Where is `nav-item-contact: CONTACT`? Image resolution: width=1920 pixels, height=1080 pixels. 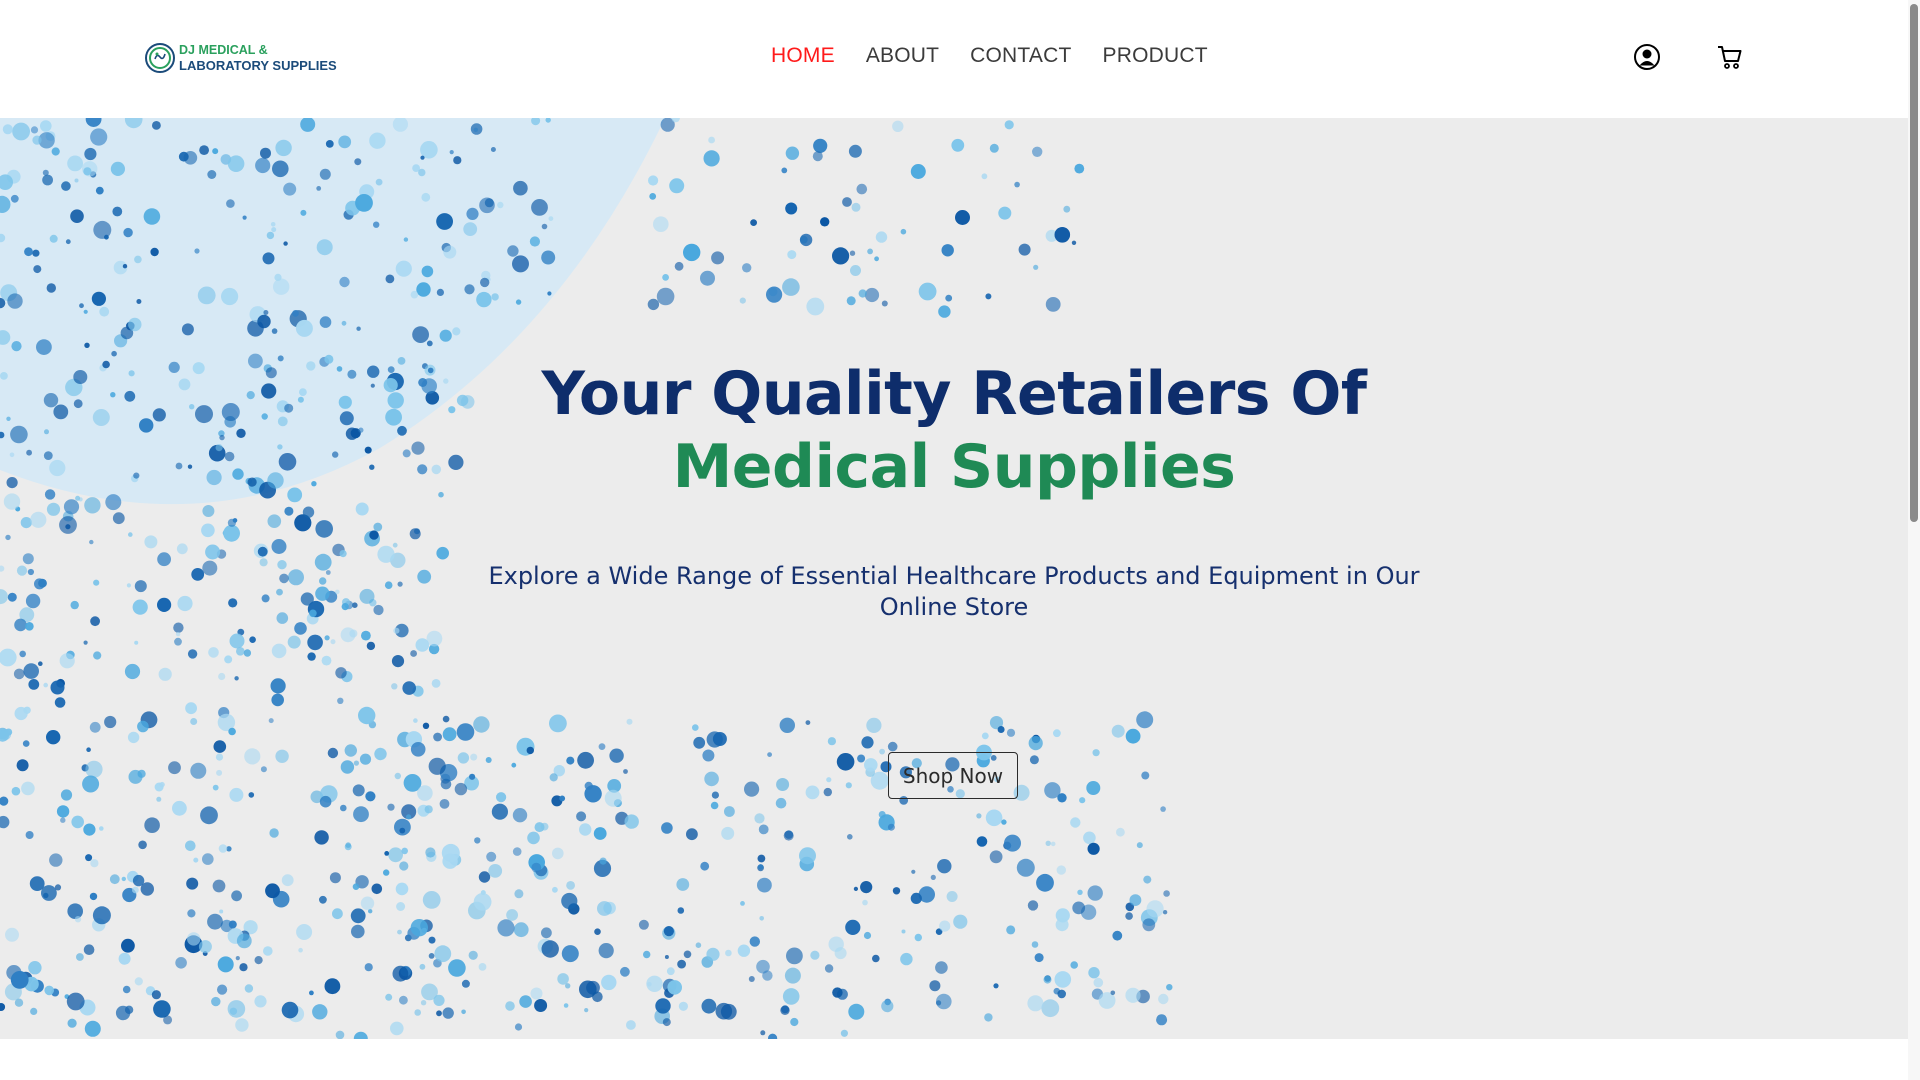
nav-item-contact: CONTACT is located at coordinates (1020, 56).